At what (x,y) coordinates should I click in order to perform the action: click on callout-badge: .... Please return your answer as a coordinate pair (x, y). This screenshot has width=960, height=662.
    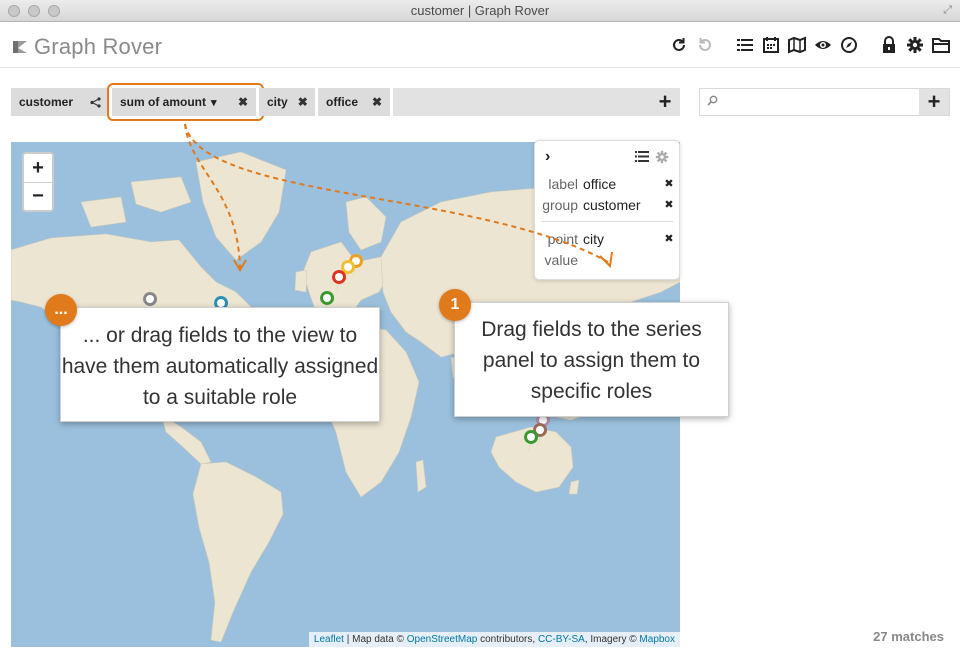
    Looking at the image, I should click on (61, 310).